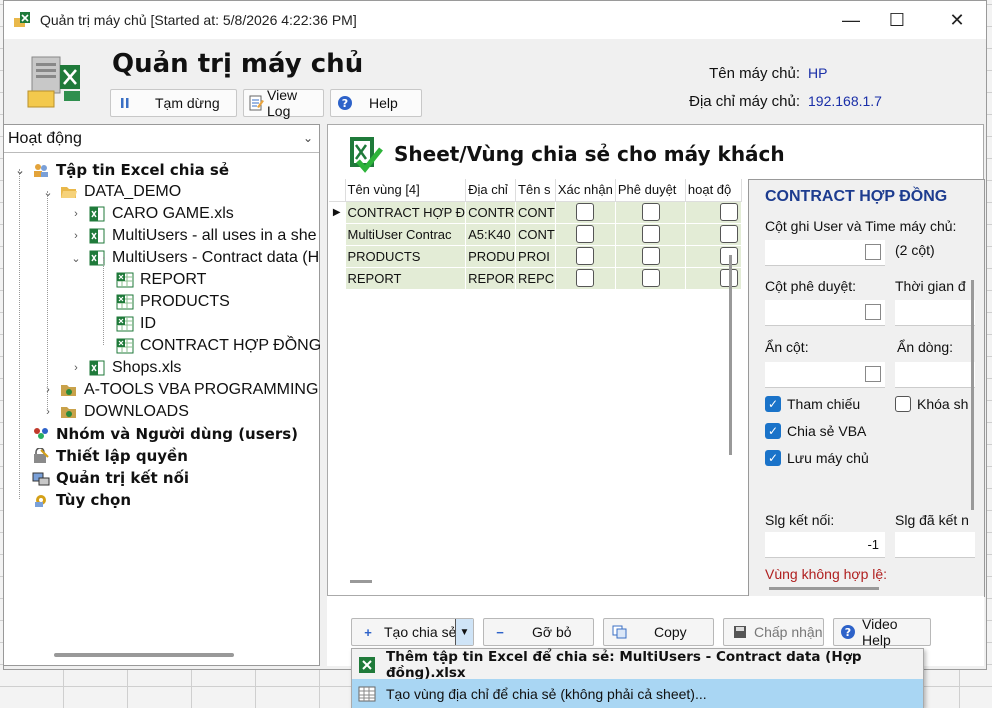  What do you see at coordinates (412, 632) in the screenshot?
I see `create-share-button: + Tạo chia sẻ ▼` at bounding box center [412, 632].